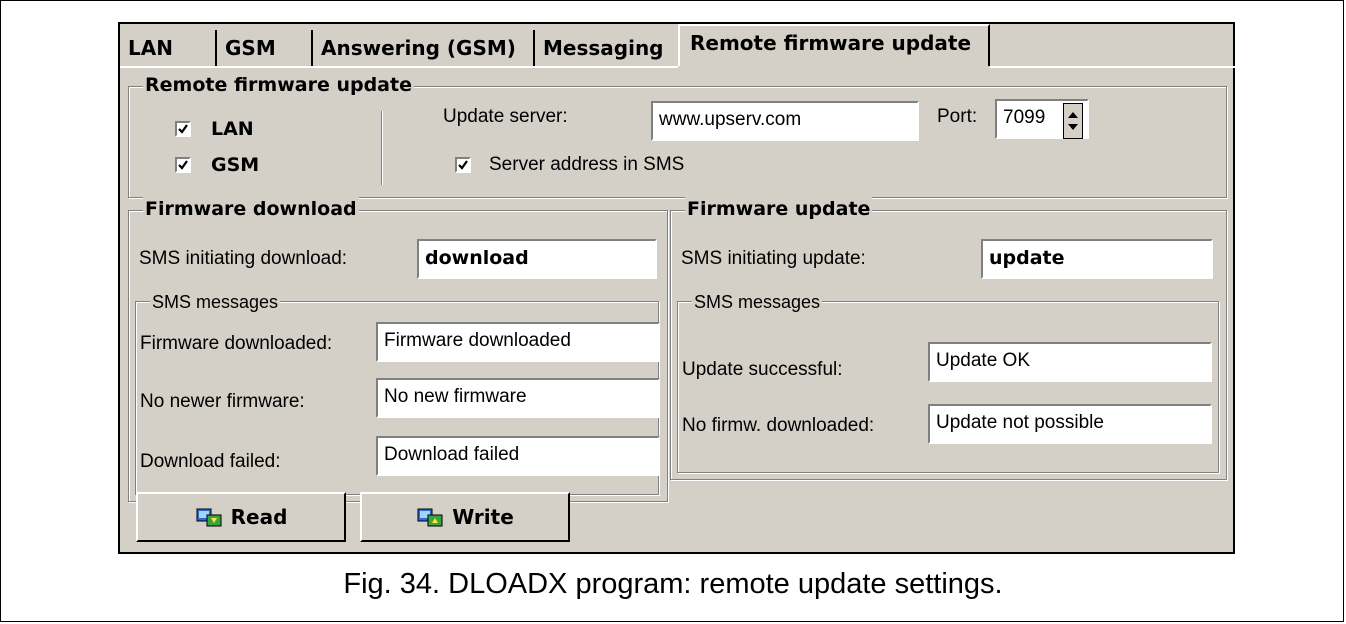 This screenshot has height=624, width=1346. What do you see at coordinates (278, 85) in the screenshot?
I see `remote-update-title: Remote firmware update` at bounding box center [278, 85].